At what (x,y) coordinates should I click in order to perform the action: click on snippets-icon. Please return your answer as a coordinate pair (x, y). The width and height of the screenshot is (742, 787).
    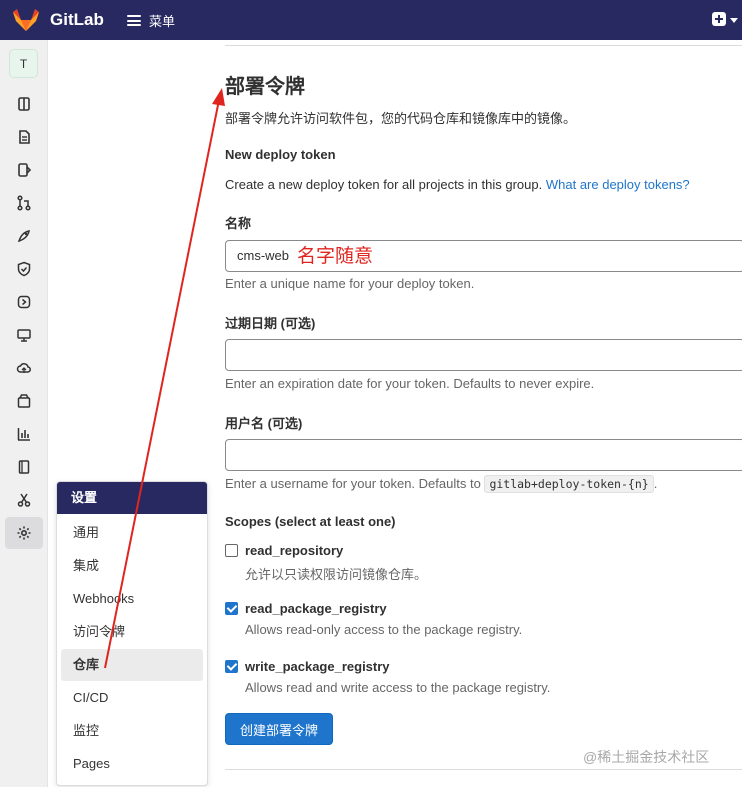
    Looking at the image, I should click on (24, 500).